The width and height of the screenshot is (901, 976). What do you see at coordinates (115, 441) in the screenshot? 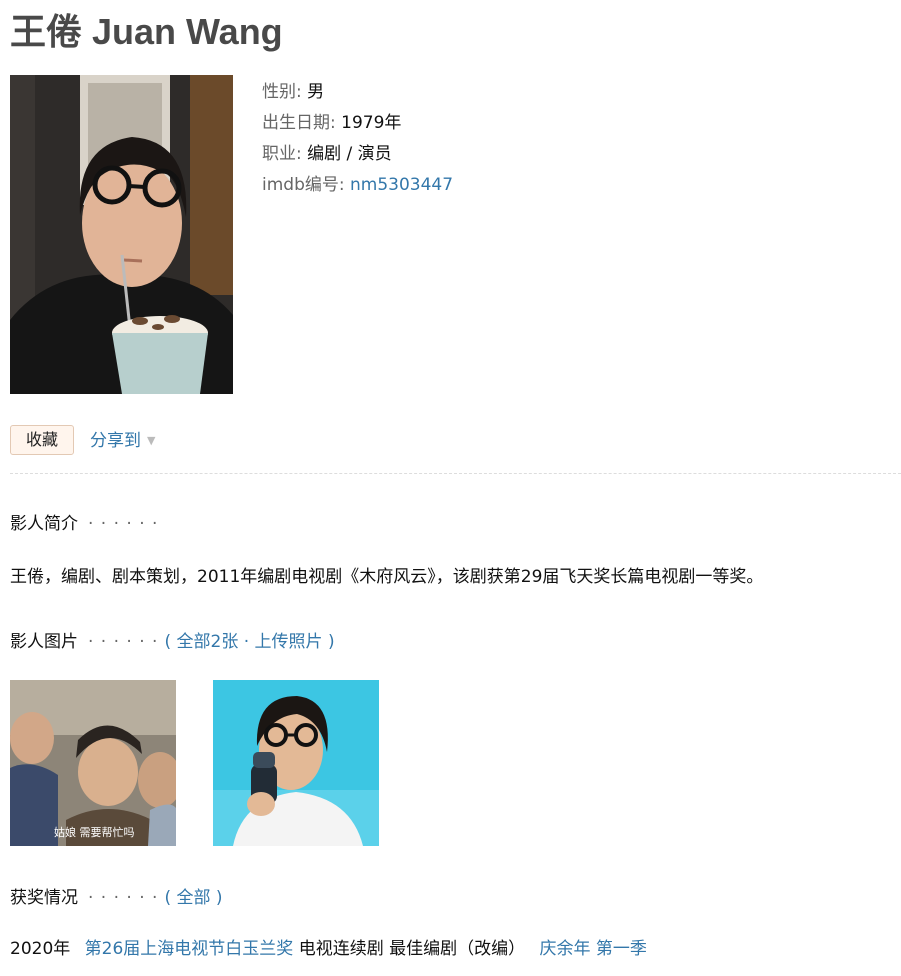
I see `share-link: 分享到` at bounding box center [115, 441].